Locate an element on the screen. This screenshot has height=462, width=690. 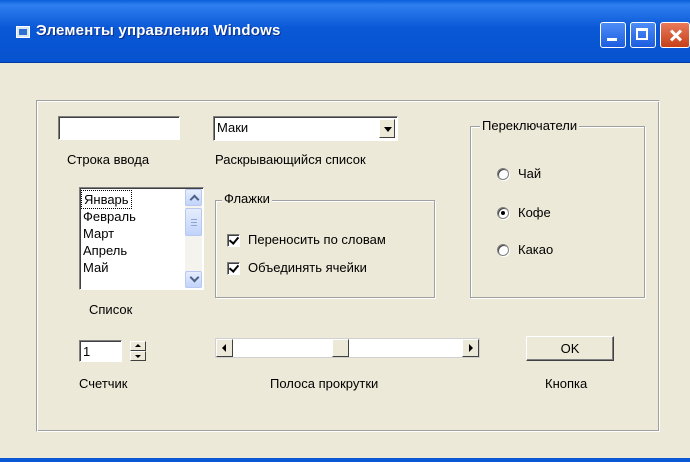
radio-tea is located at coordinates (503, 174).